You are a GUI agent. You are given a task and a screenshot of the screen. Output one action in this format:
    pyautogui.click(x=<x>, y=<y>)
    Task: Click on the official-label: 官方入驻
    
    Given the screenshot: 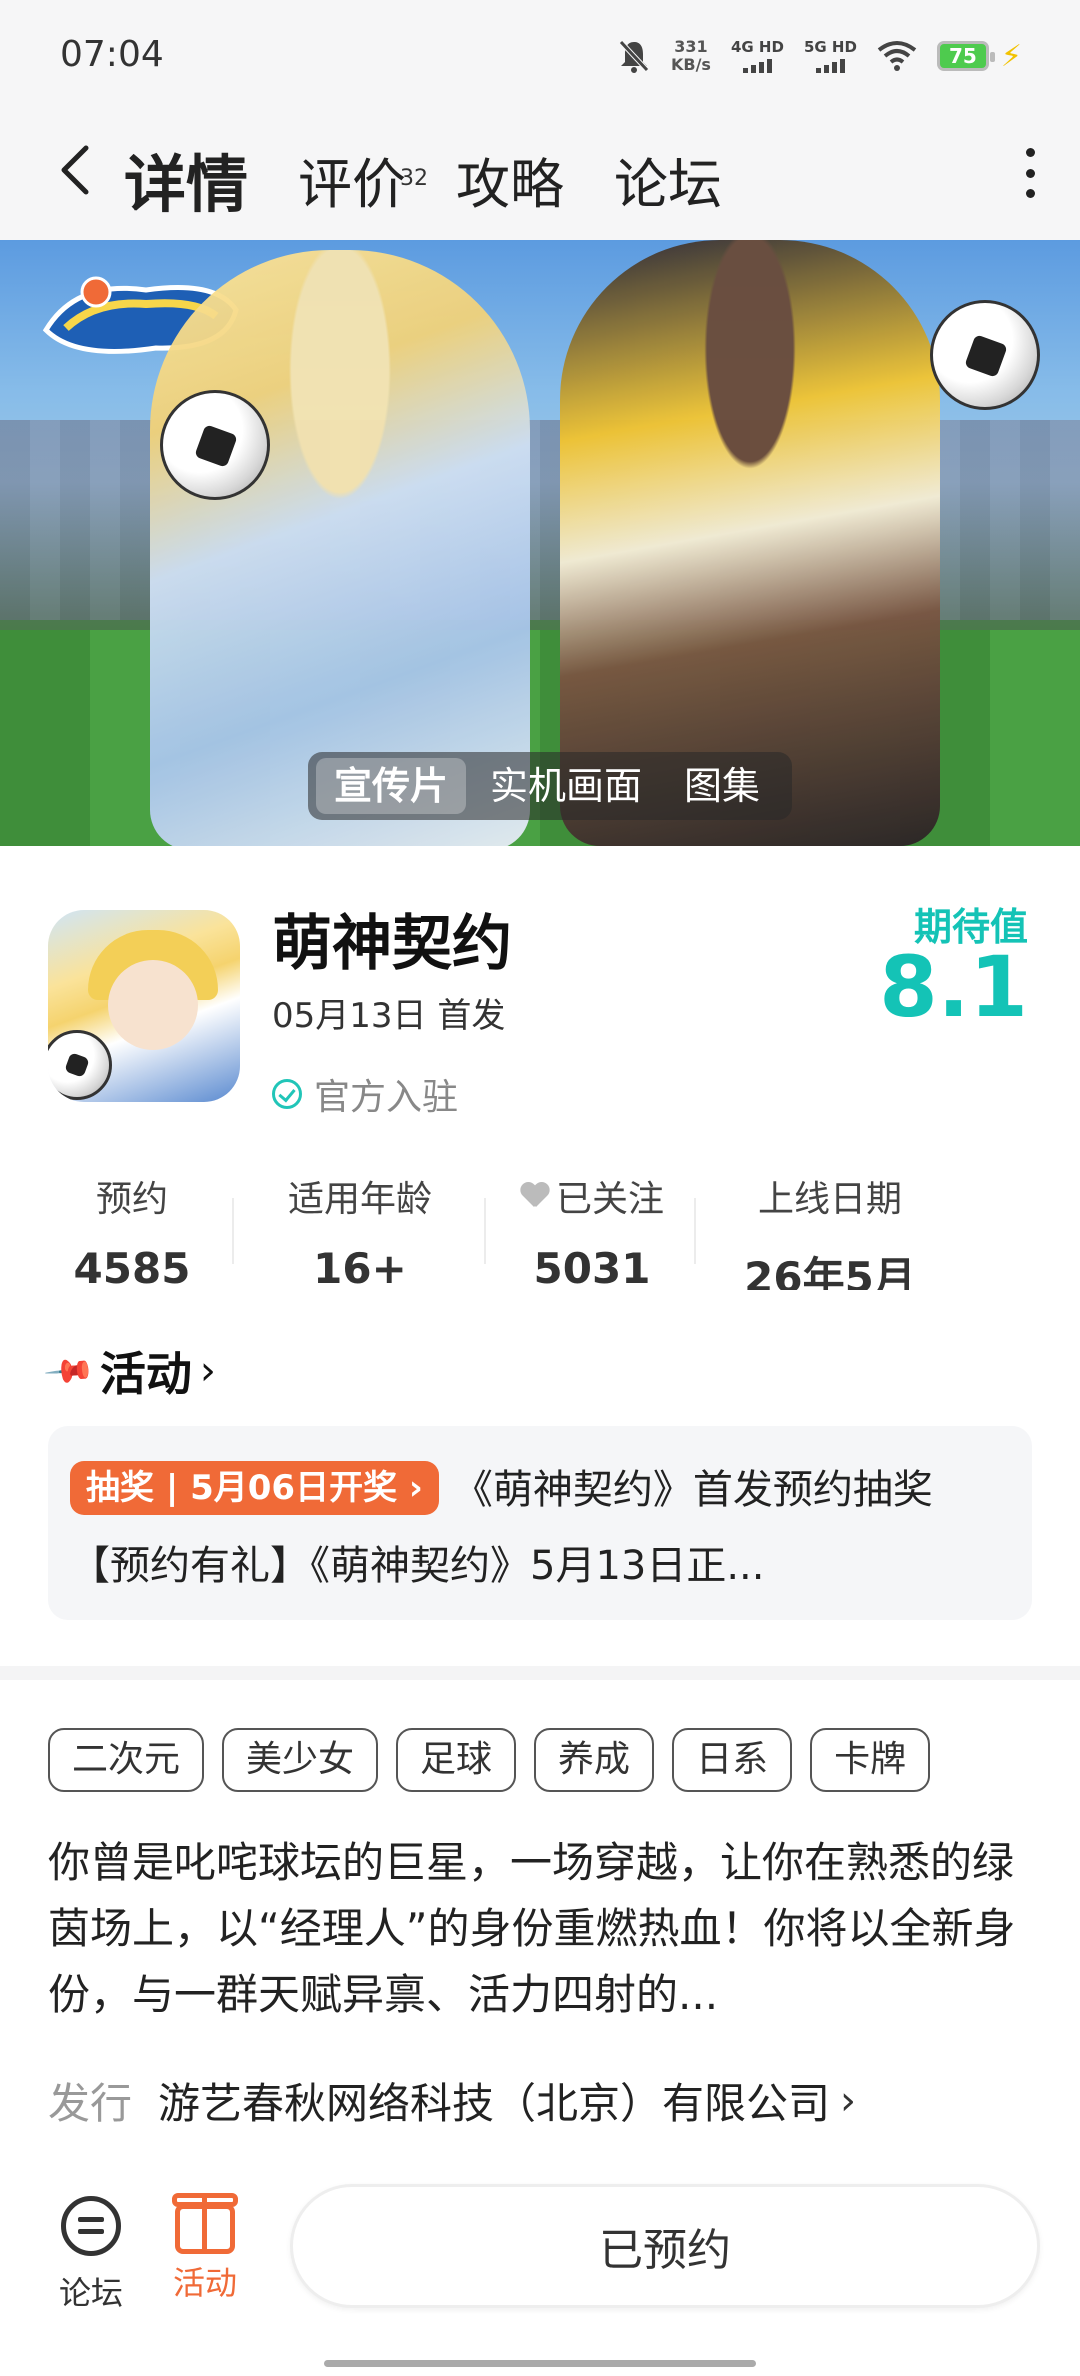 What is the action you would take?
    pyautogui.click(x=386, y=1097)
    